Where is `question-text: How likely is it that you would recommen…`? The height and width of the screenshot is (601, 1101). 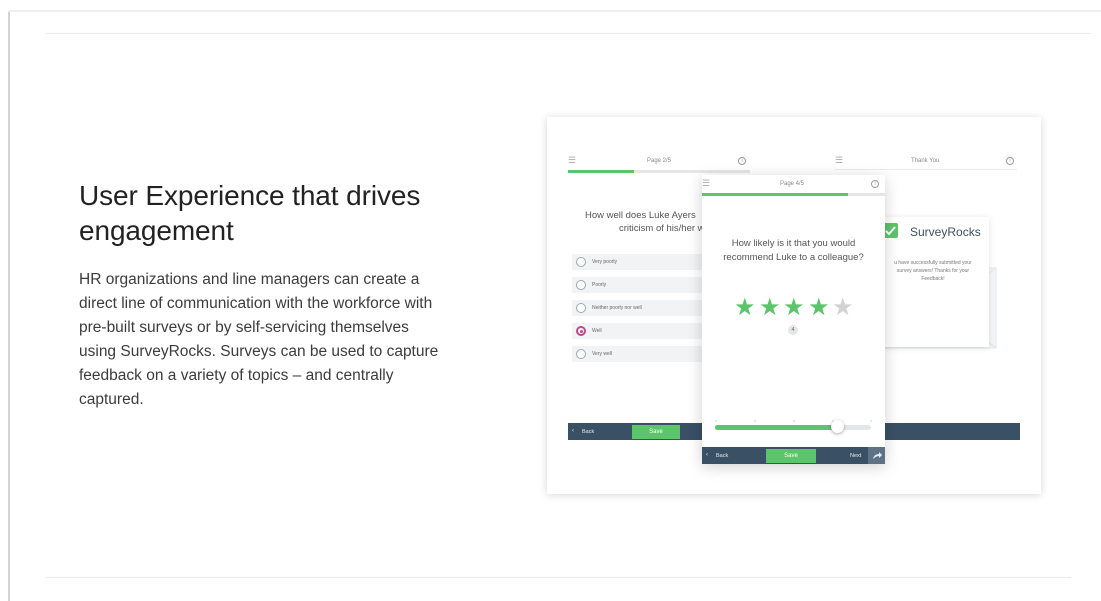 question-text: How likely is it that you would recommen… is located at coordinates (793, 251).